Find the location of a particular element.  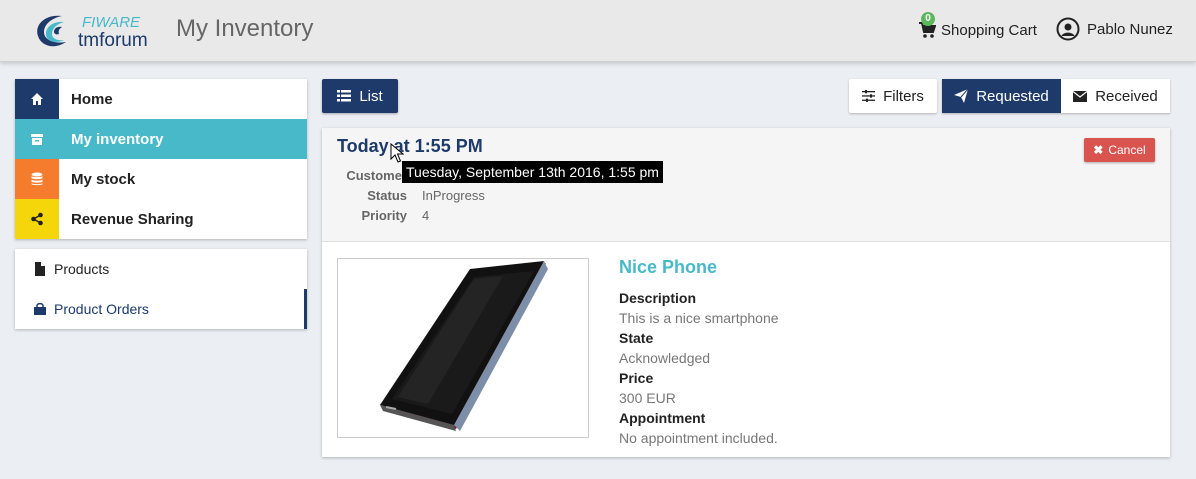

list-view-button: List is located at coordinates (360, 96).